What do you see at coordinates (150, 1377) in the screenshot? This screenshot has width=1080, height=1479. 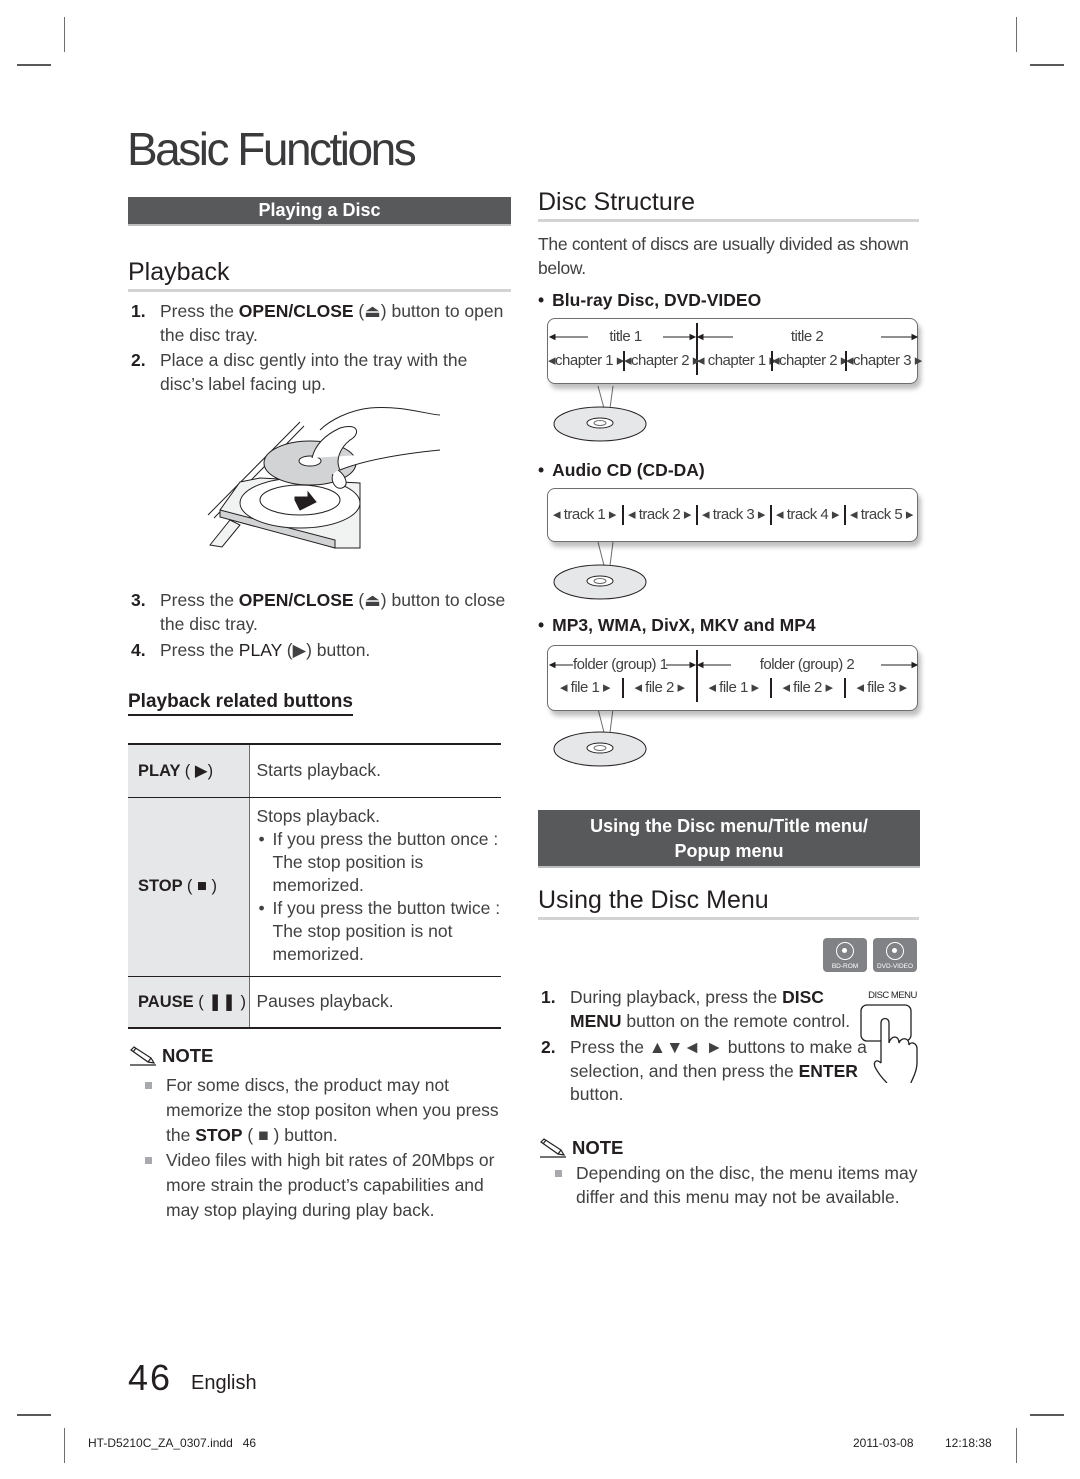 I see `page-number: 46` at bounding box center [150, 1377].